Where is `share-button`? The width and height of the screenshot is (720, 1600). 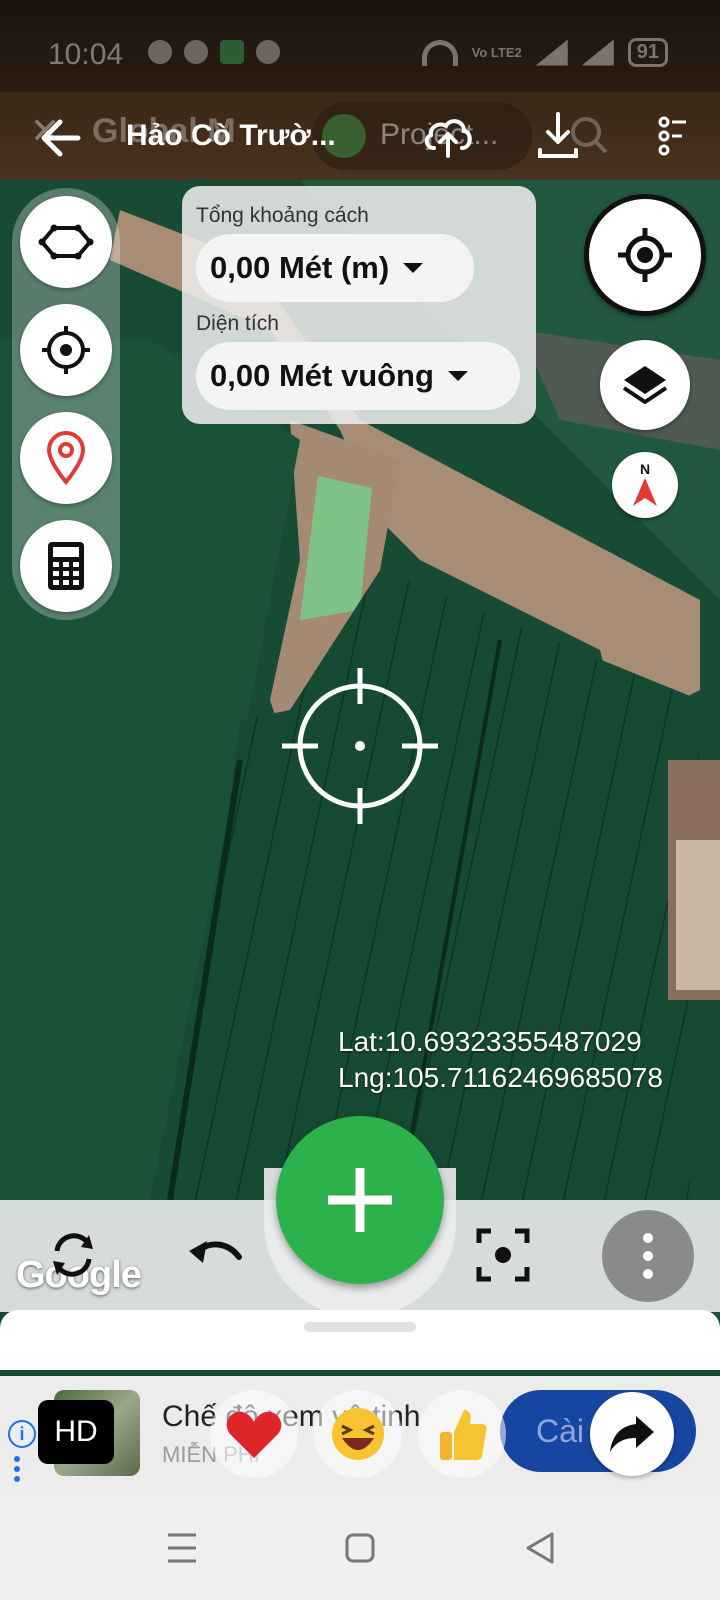 share-button is located at coordinates (632, 1434).